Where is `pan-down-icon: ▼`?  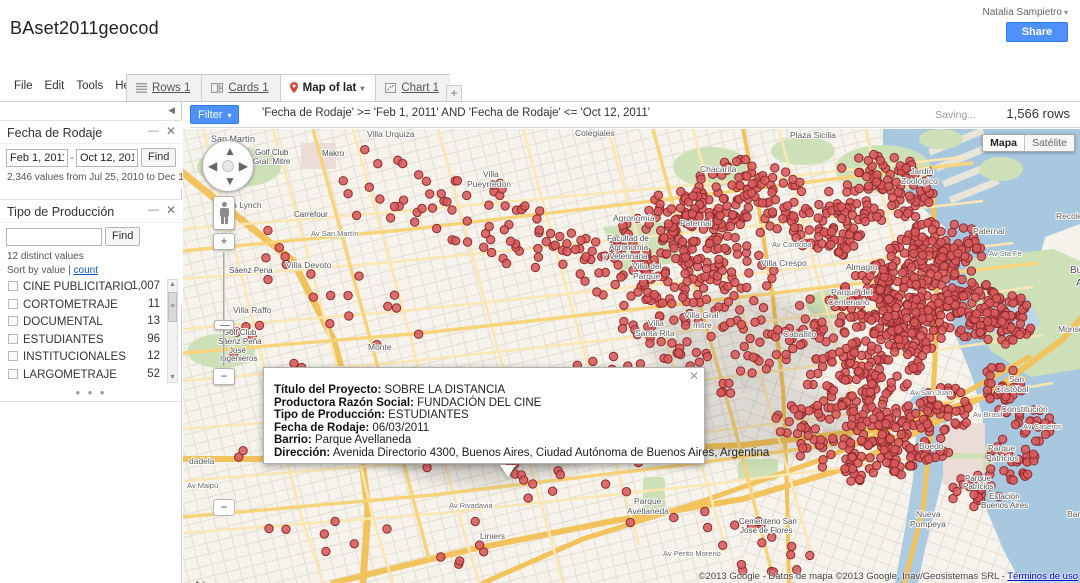
pan-down-icon: ▼ is located at coordinates (230, 181).